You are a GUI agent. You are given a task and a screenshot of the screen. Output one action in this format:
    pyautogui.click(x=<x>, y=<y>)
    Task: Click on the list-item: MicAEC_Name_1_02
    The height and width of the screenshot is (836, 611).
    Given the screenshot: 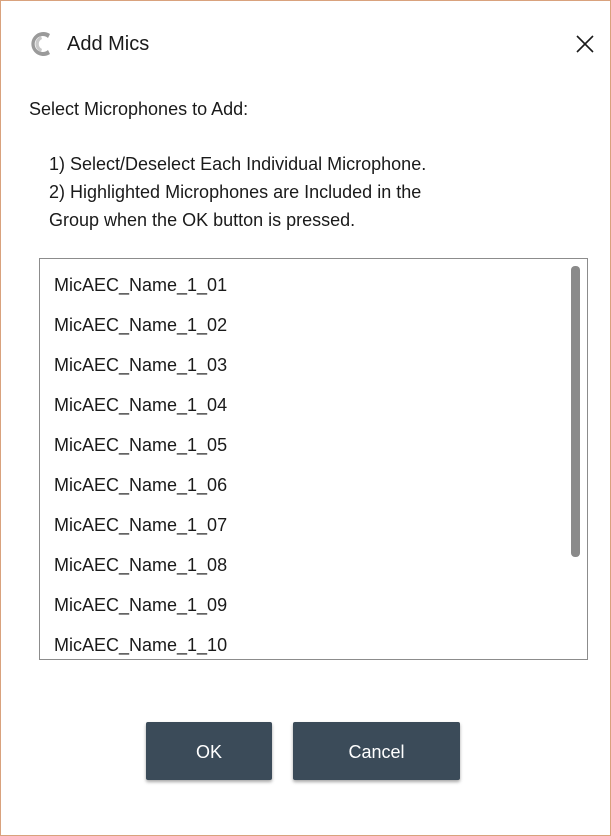 What is the action you would take?
    pyautogui.click(x=304, y=325)
    